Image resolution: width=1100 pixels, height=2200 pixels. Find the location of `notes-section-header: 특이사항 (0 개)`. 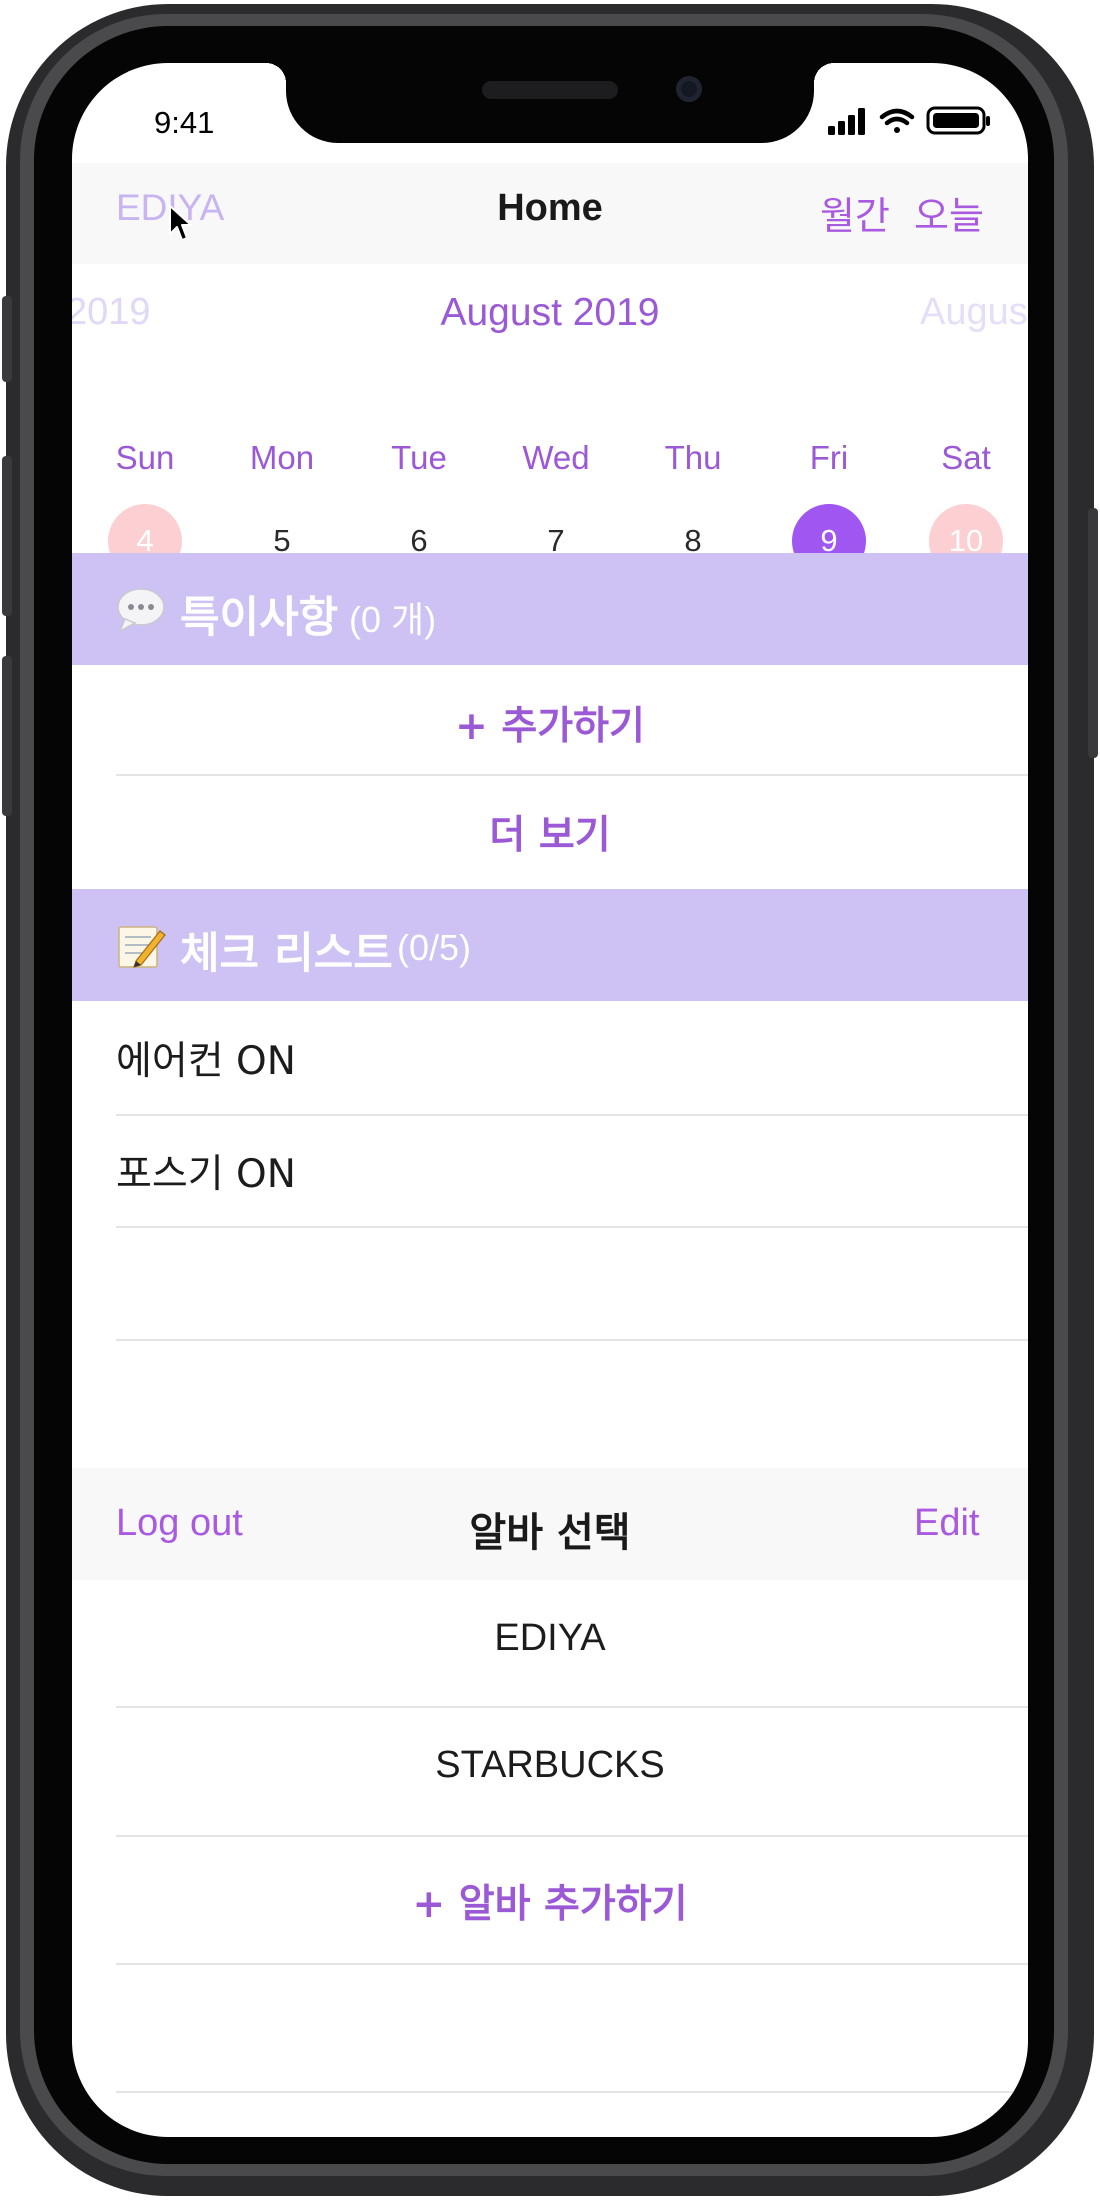

notes-section-header: 특이사항 (0 개) is located at coordinates (550, 609).